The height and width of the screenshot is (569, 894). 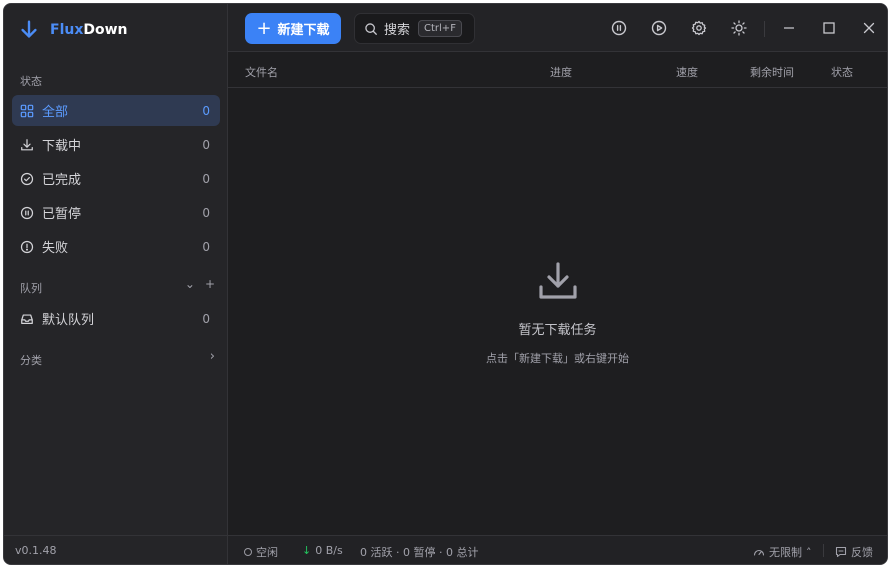 What do you see at coordinates (55, 248) in the screenshot?
I see `sidebar-item-label: 失败` at bounding box center [55, 248].